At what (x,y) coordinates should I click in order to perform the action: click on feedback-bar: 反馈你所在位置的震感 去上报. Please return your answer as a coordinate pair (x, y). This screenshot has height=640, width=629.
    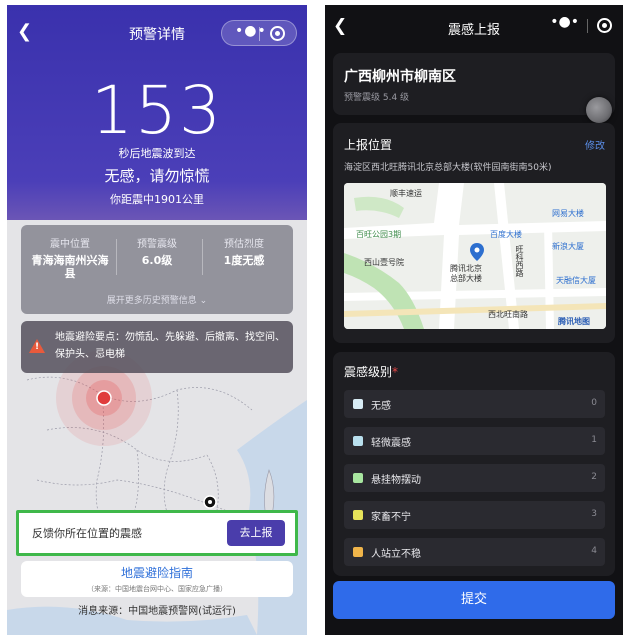
    Looking at the image, I should click on (157, 533).